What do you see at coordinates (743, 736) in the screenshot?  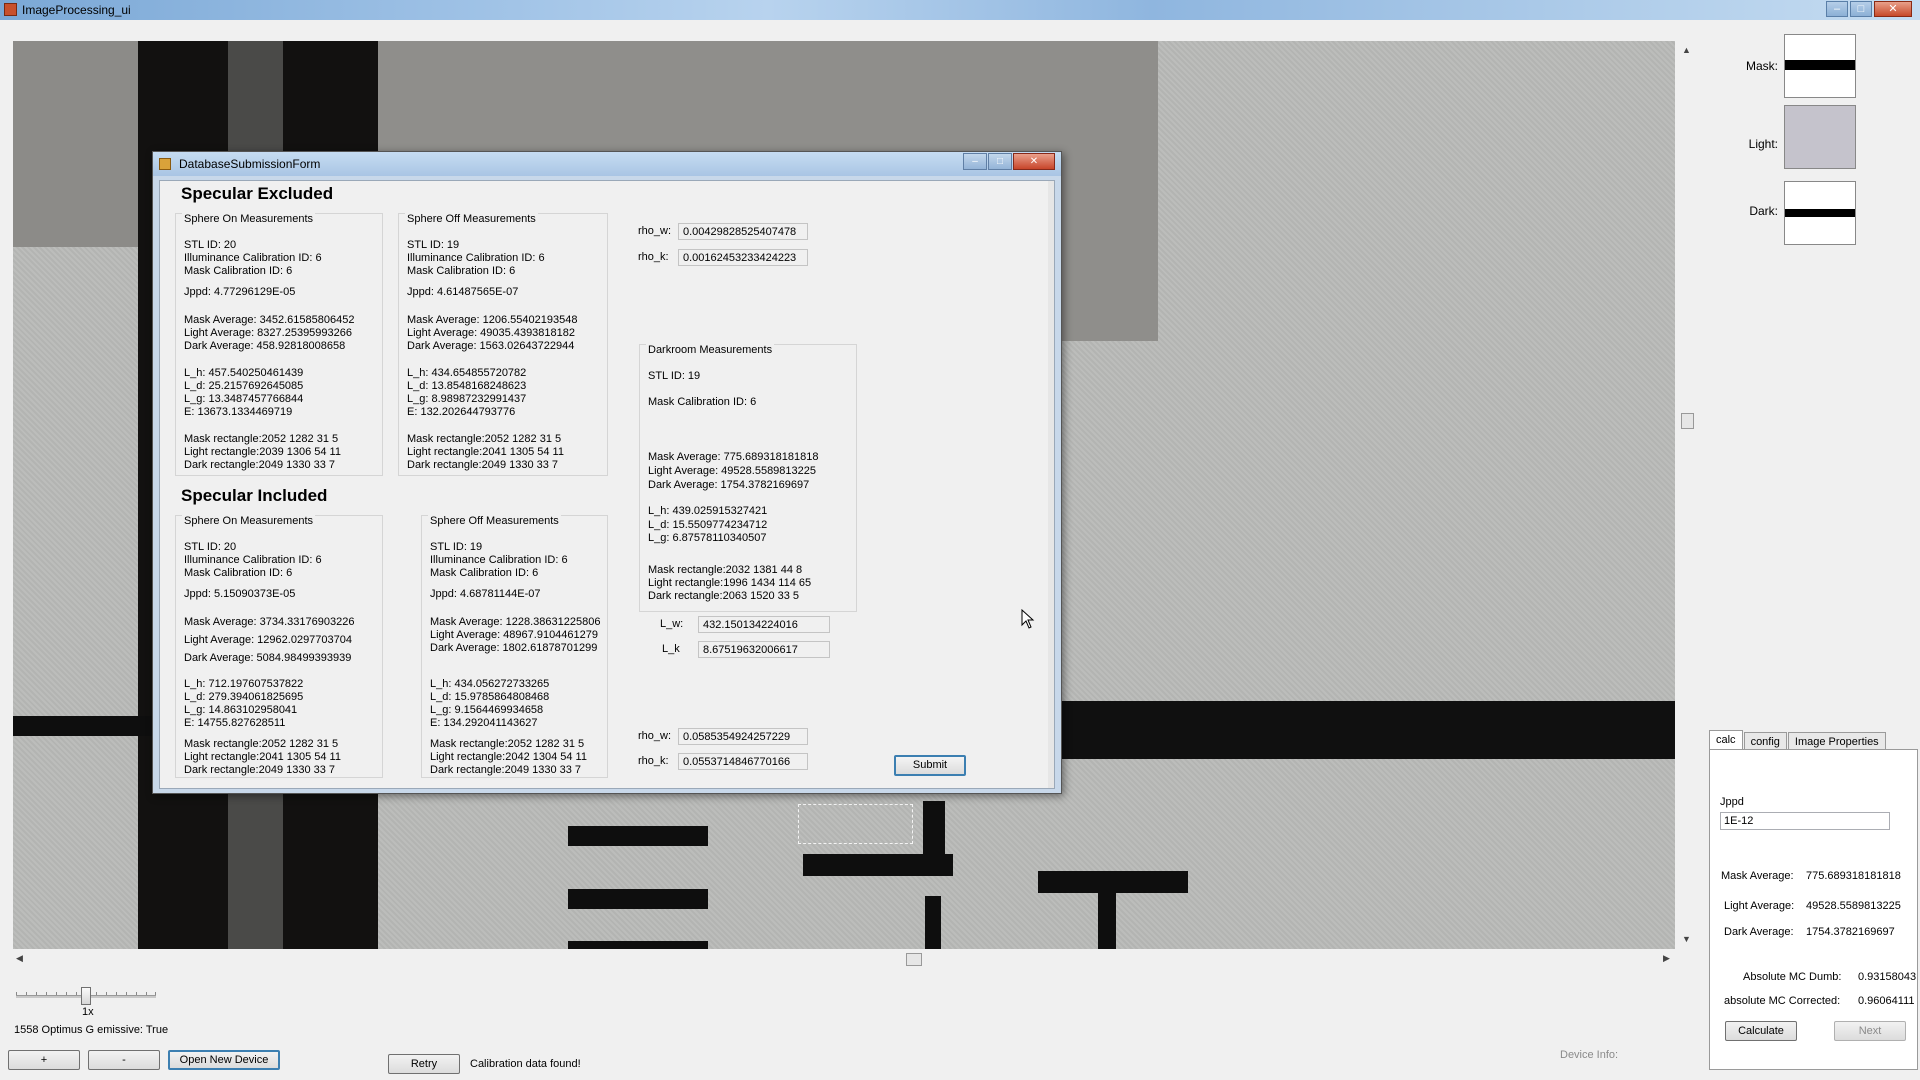 I see `included-rho-w-field: 0.0585354924257229` at bounding box center [743, 736].